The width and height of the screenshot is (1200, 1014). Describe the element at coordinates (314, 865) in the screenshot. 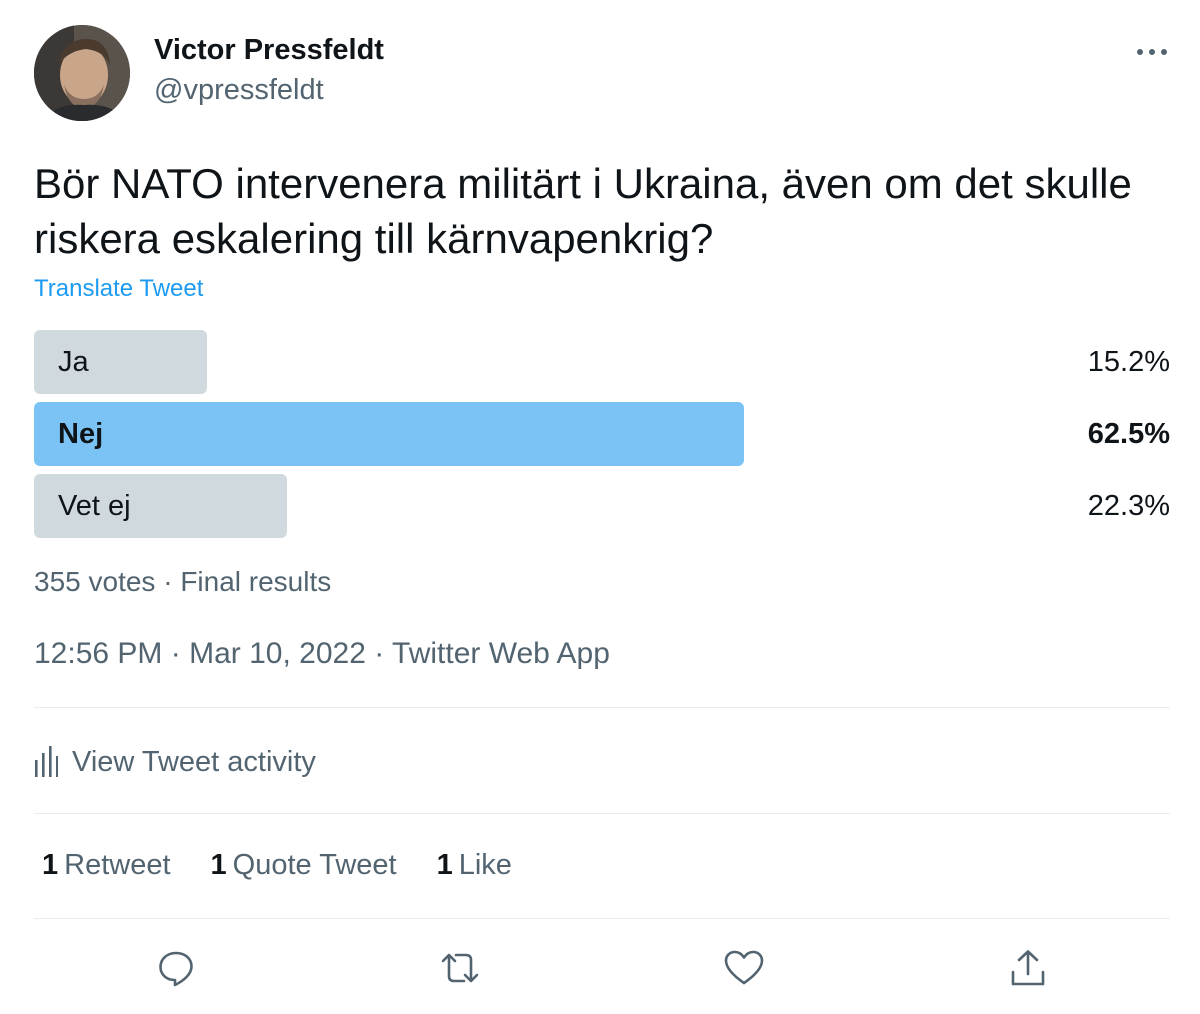

I see `stat-label: Quote Tweet` at that location.